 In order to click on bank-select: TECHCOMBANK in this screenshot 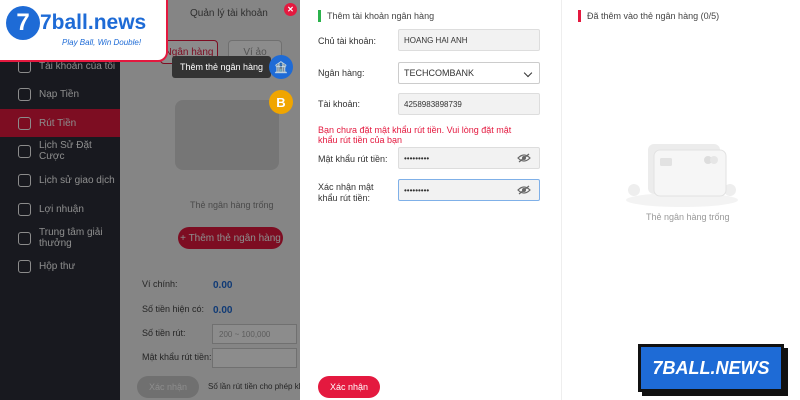, I will do `click(469, 73)`.